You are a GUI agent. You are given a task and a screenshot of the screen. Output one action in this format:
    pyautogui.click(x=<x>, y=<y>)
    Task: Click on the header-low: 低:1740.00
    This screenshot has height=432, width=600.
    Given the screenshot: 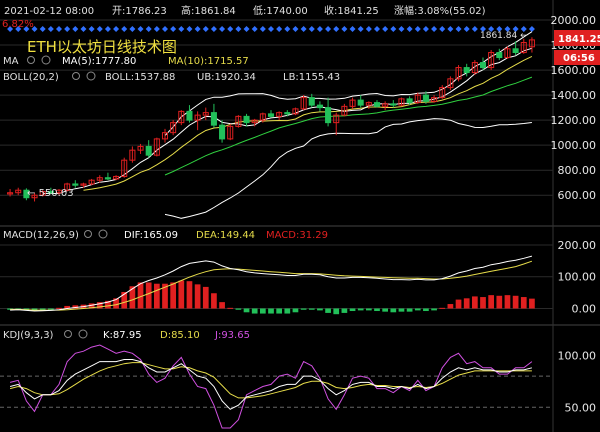 What is the action you would take?
    pyautogui.click(x=280, y=10)
    